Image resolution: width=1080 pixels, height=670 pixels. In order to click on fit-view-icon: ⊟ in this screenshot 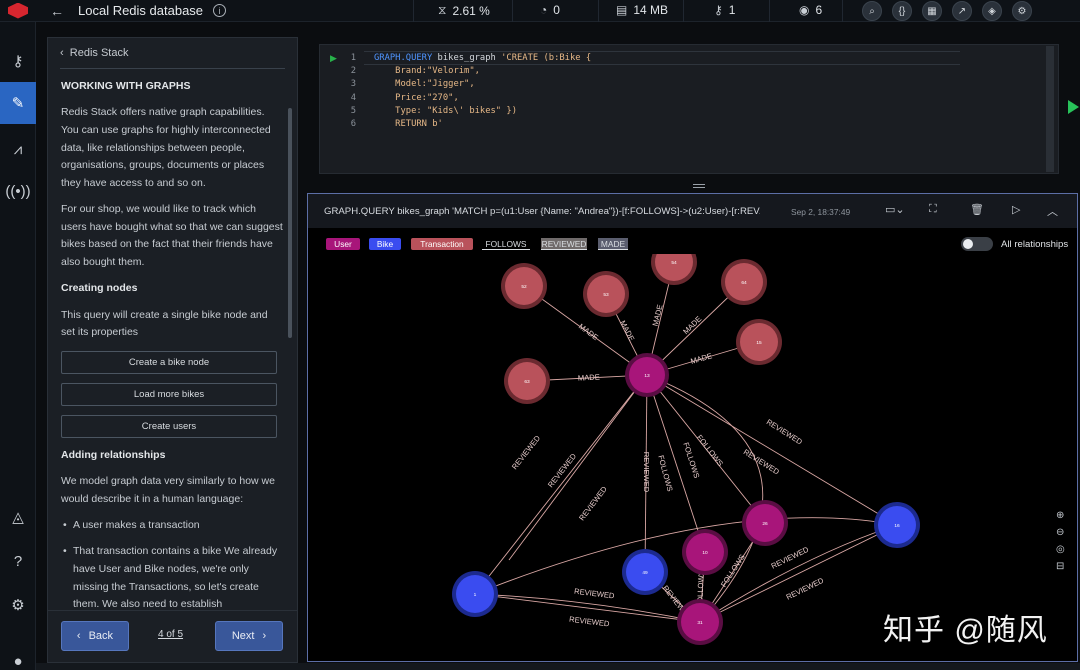, I will do `click(1060, 566)`.